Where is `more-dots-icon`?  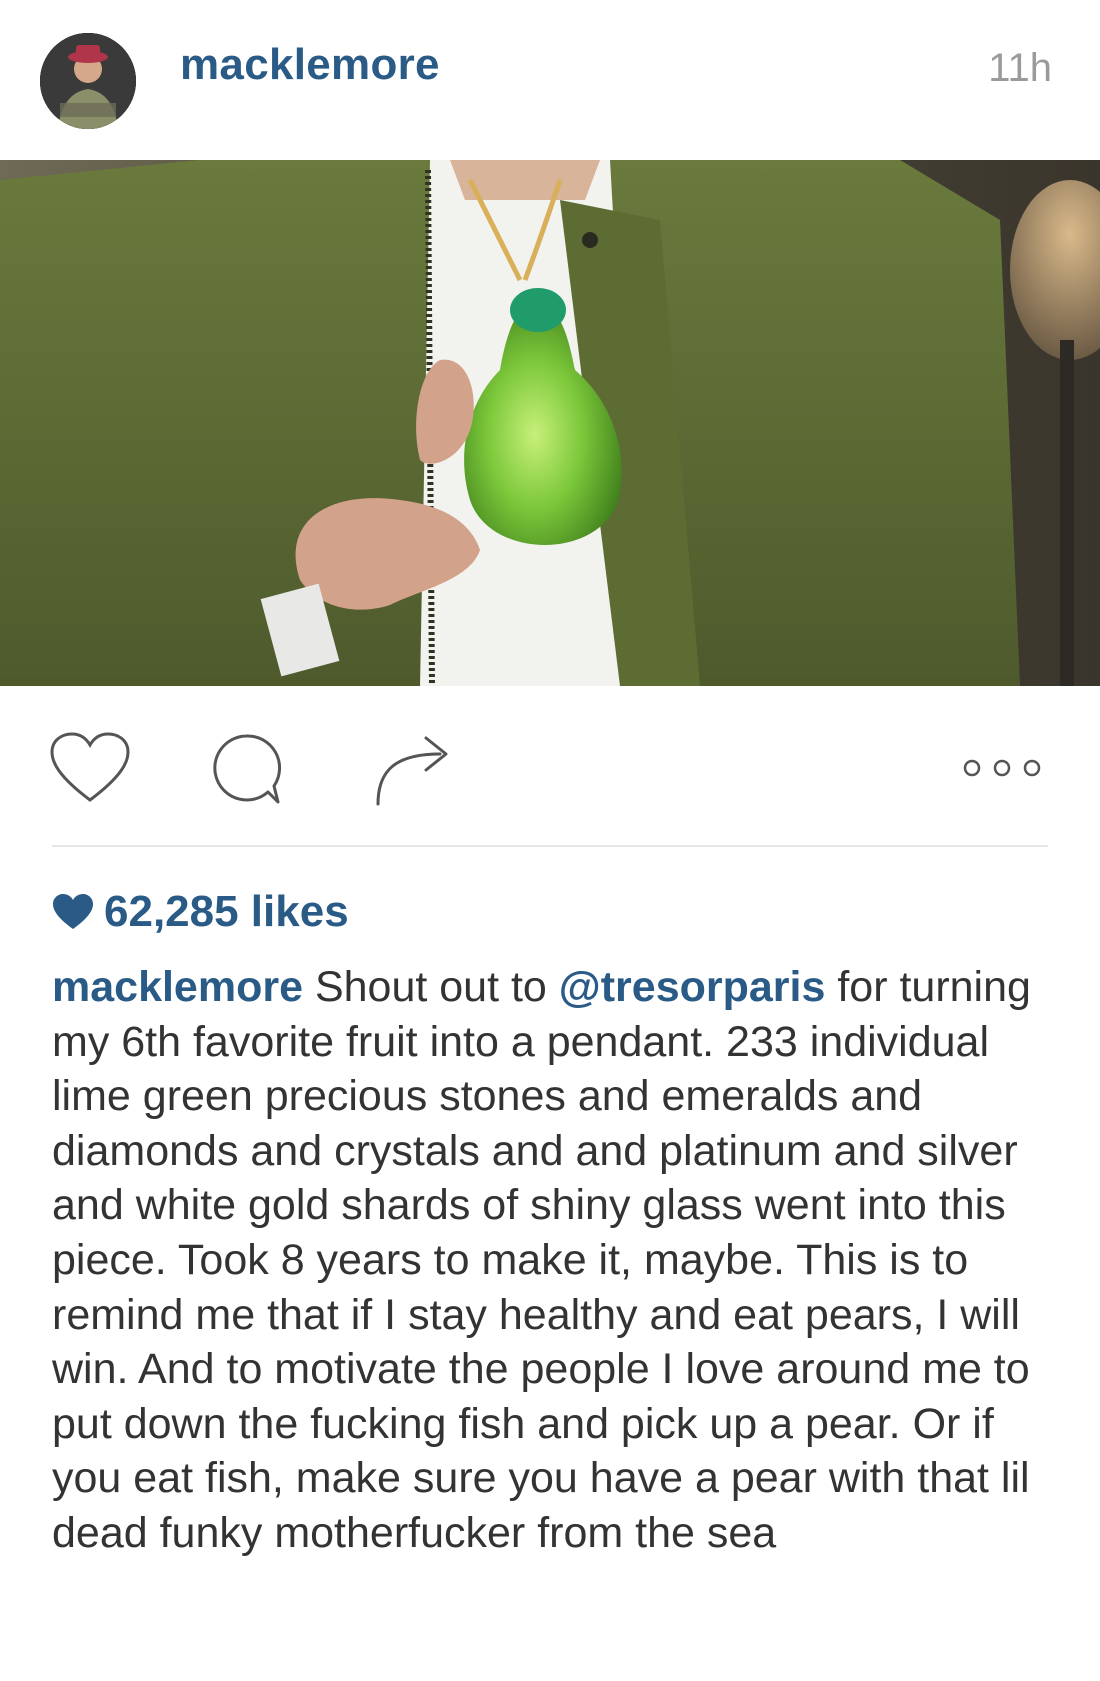 more-dots-icon is located at coordinates (1002, 768).